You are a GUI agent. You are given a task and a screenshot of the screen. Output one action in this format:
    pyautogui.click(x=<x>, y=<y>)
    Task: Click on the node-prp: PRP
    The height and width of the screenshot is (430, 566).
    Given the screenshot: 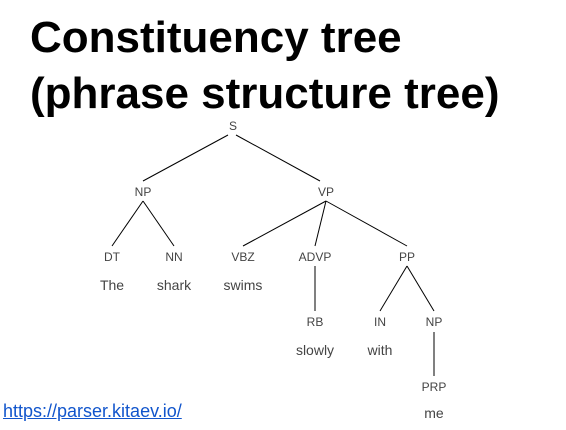 What is the action you would take?
    pyautogui.click(x=434, y=387)
    